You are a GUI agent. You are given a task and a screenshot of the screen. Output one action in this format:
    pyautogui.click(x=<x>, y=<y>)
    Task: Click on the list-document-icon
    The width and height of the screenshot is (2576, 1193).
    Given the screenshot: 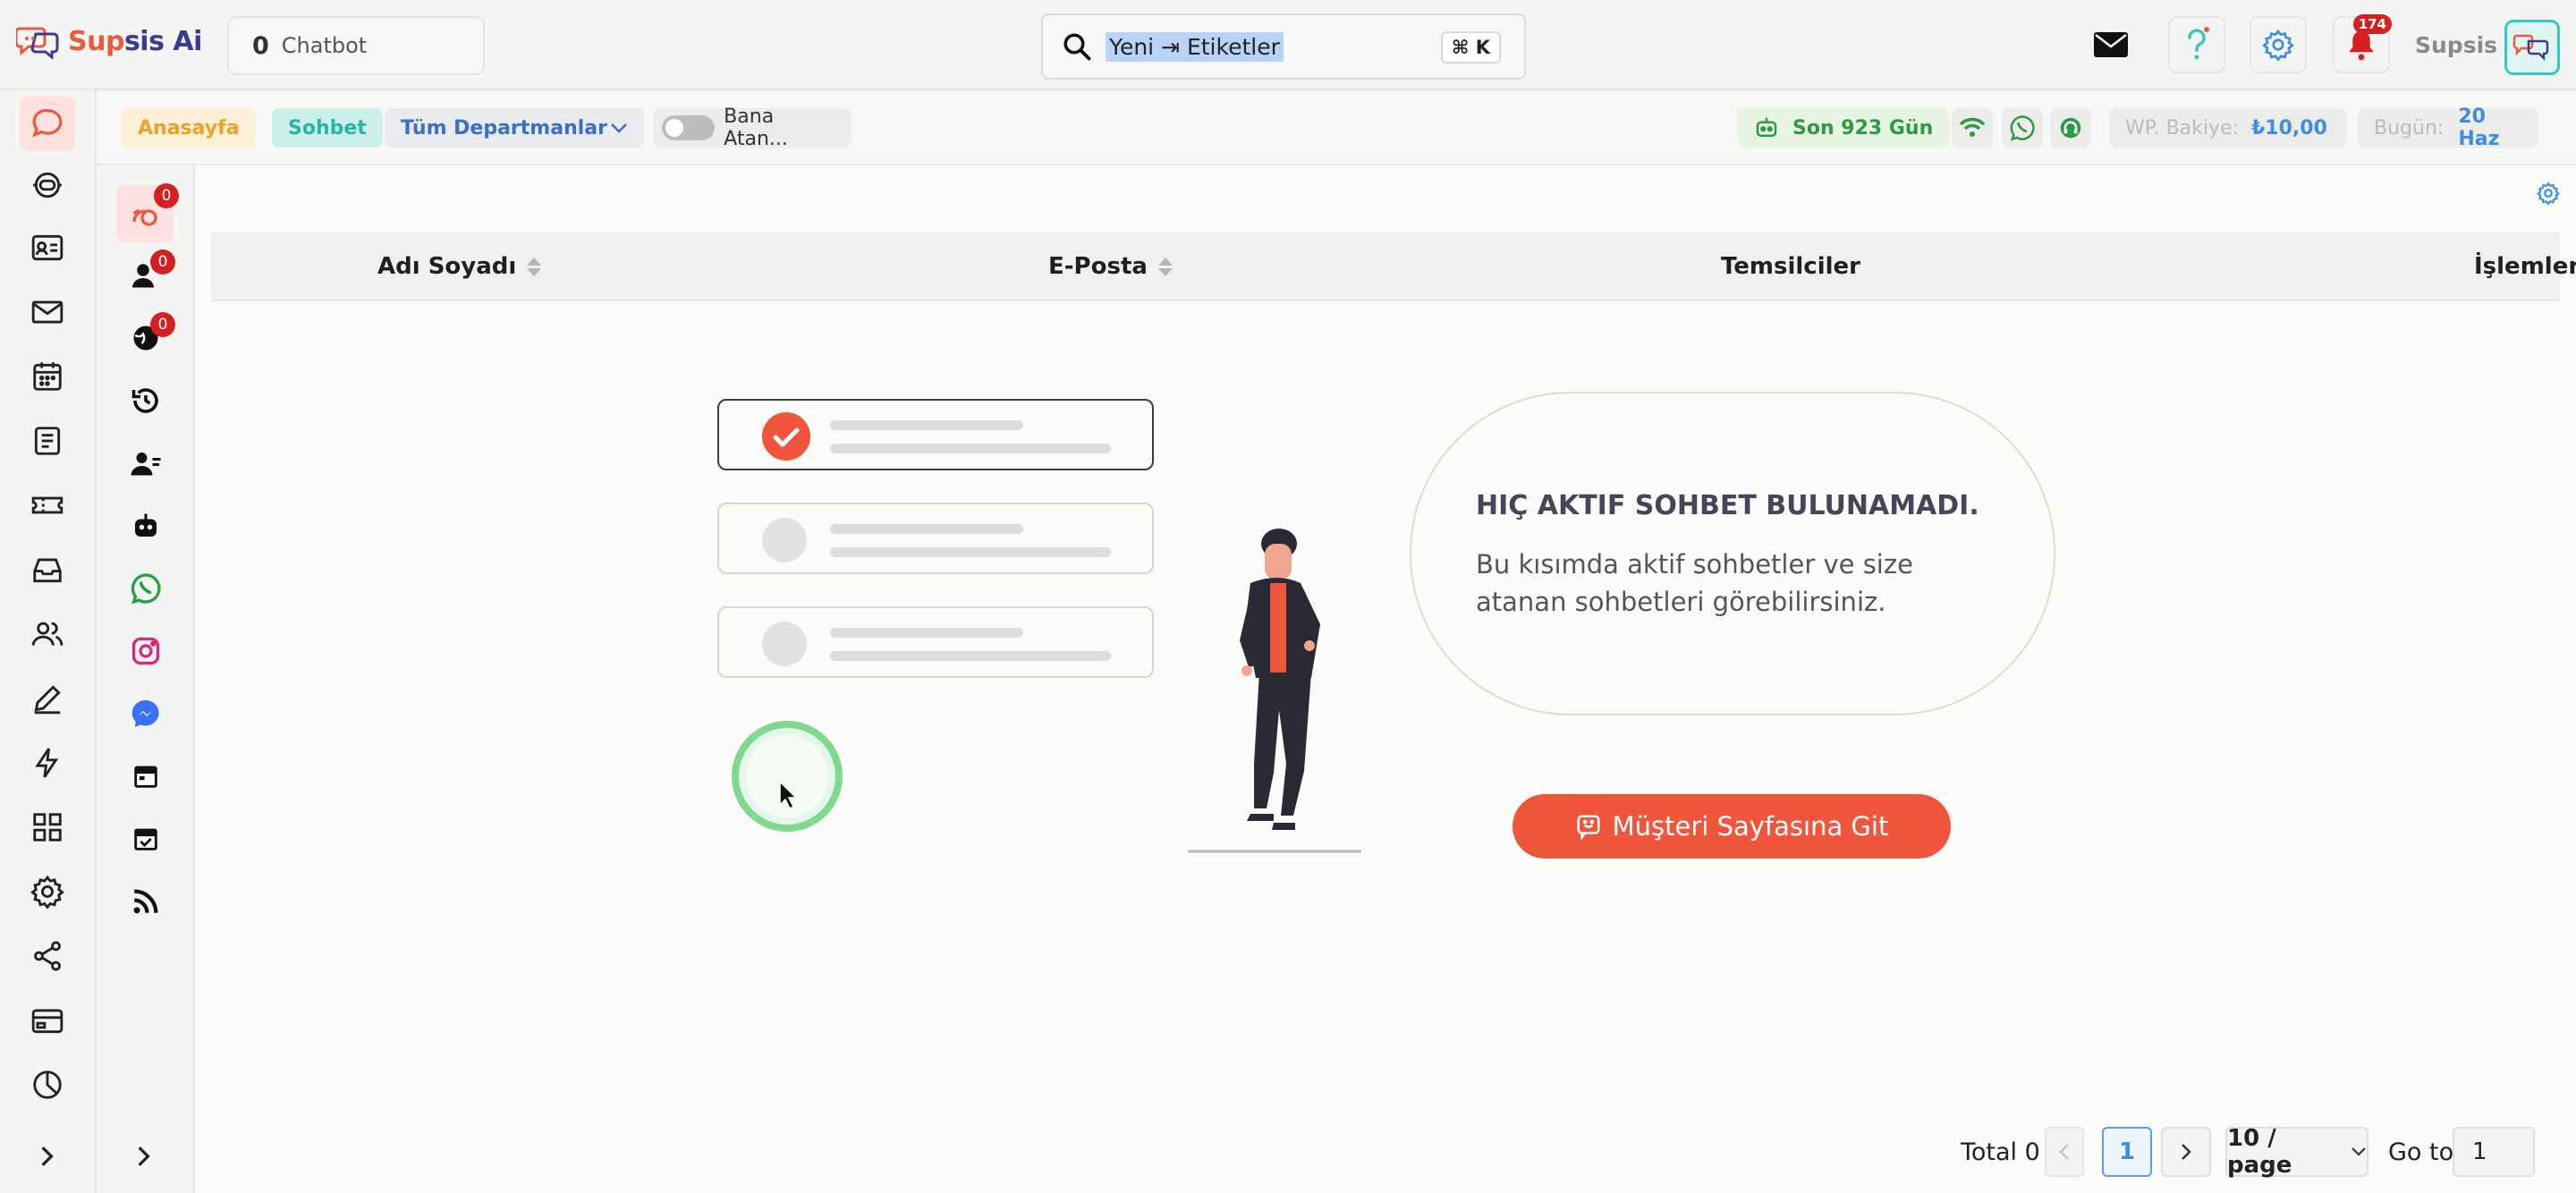 What is the action you would take?
    pyautogui.click(x=47, y=441)
    